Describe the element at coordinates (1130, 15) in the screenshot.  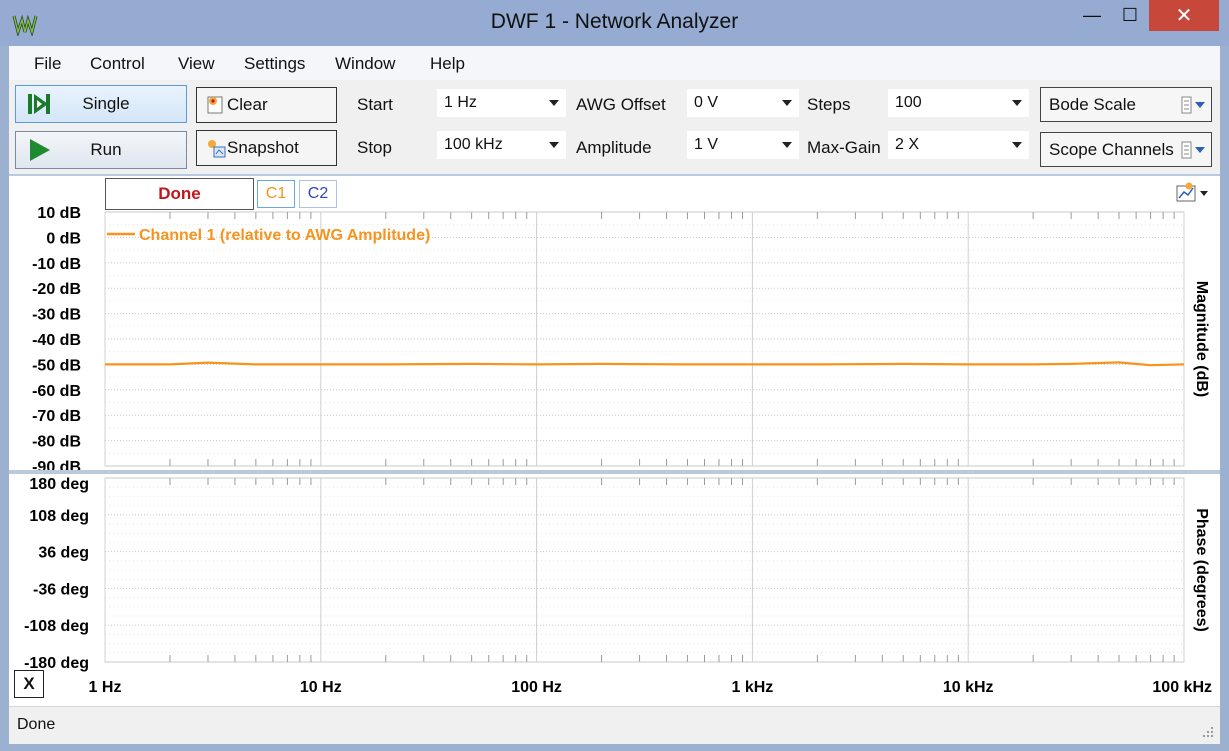
I see `maximize-button: ☐` at that location.